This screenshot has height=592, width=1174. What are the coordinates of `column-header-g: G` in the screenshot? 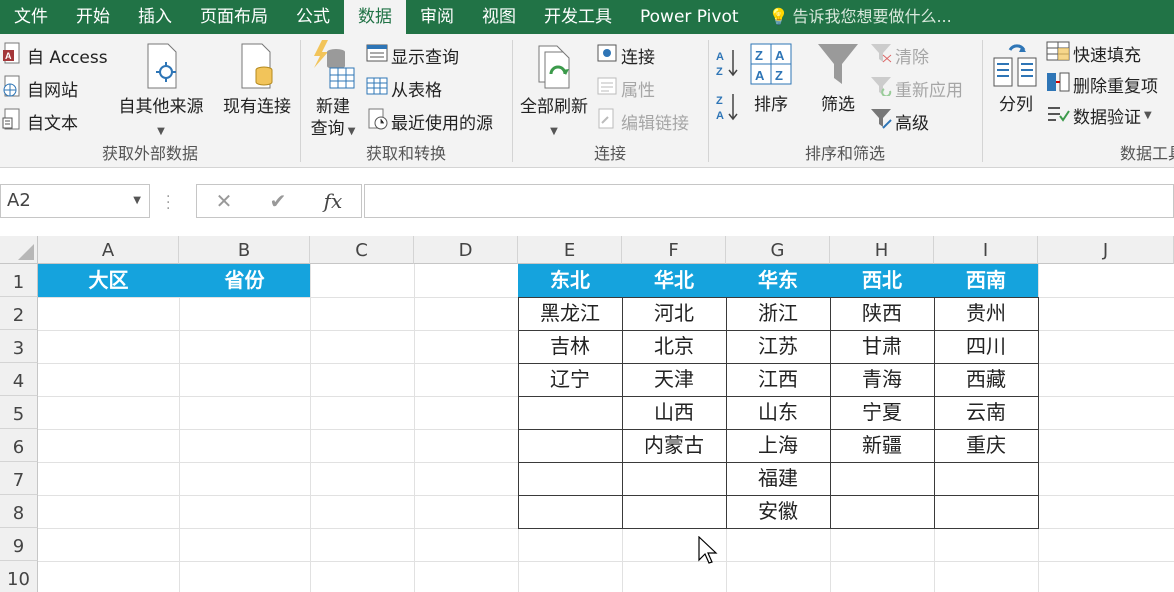 It's located at (778, 250).